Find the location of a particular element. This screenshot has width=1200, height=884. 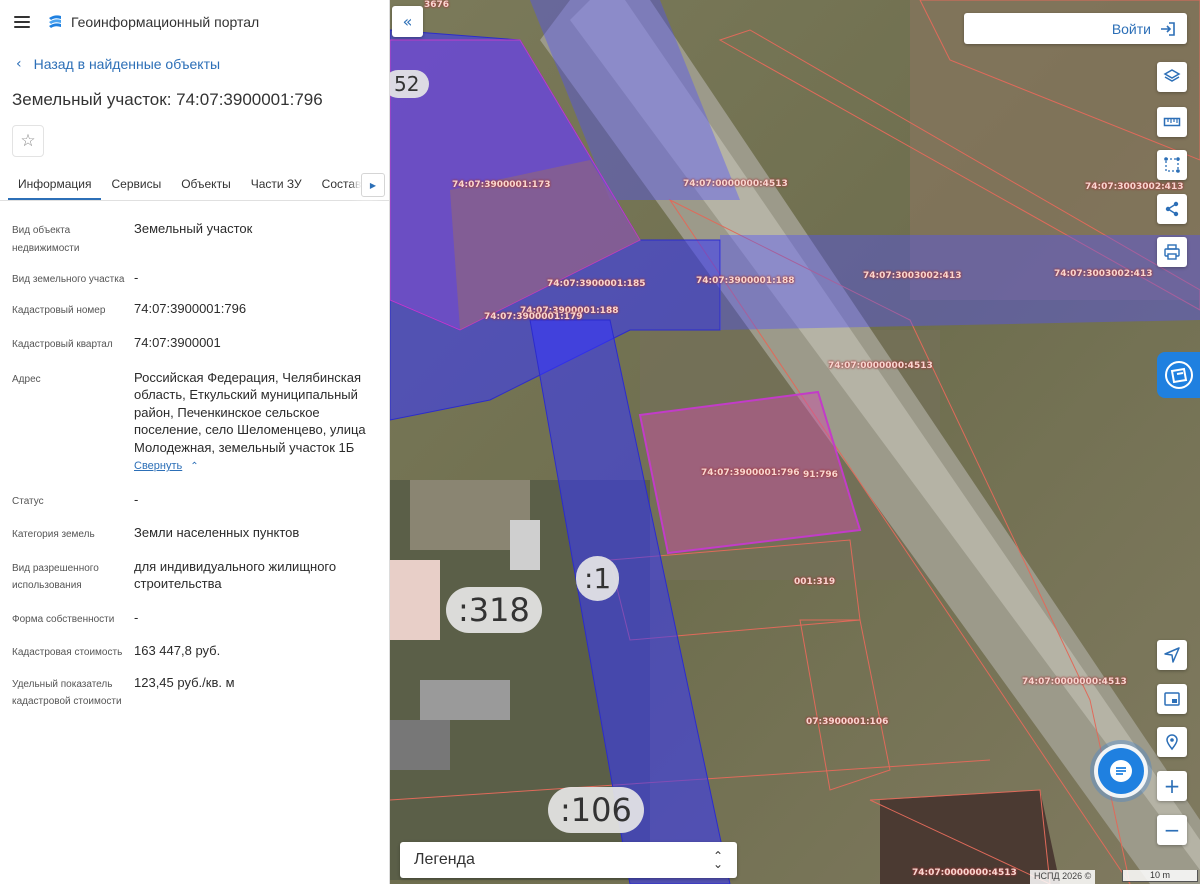

info-row: Вид земельного участка - is located at coordinates (194, 279).